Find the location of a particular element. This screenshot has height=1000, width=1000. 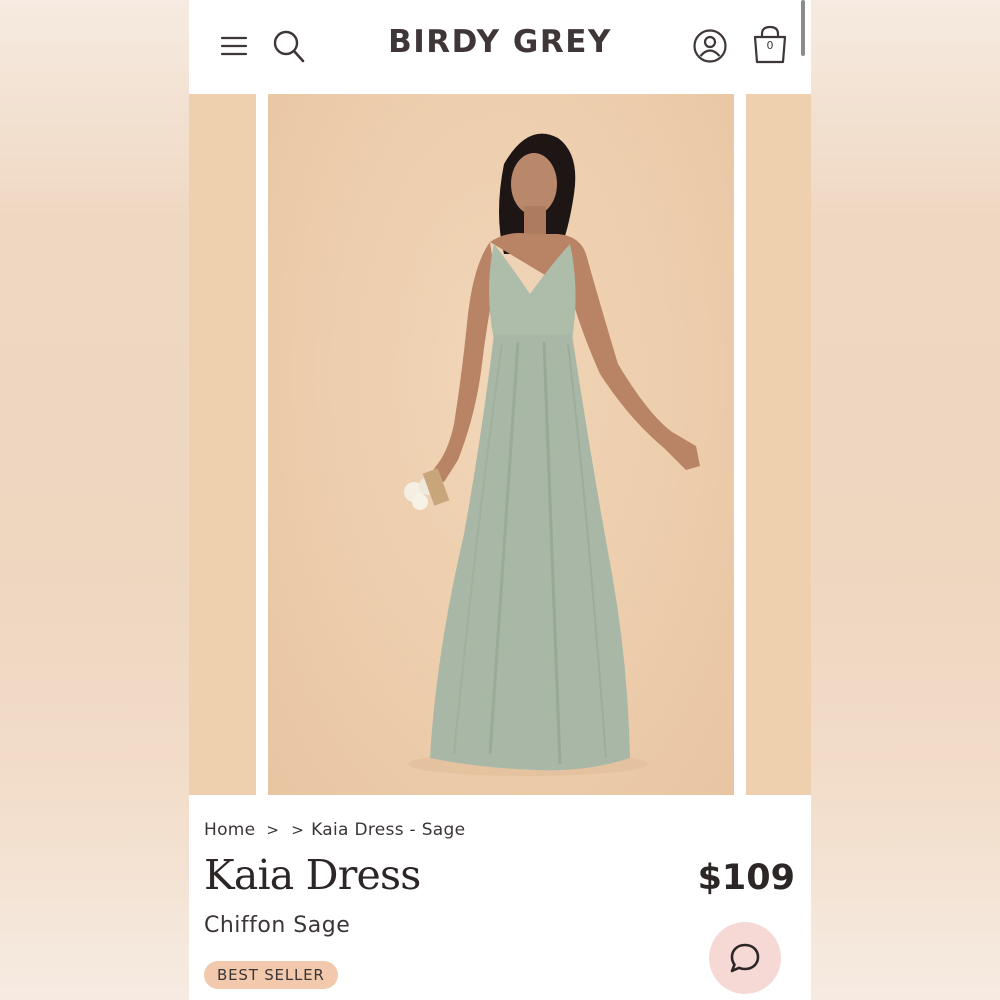

breadcrumb-home-link: Home is located at coordinates (229, 830).